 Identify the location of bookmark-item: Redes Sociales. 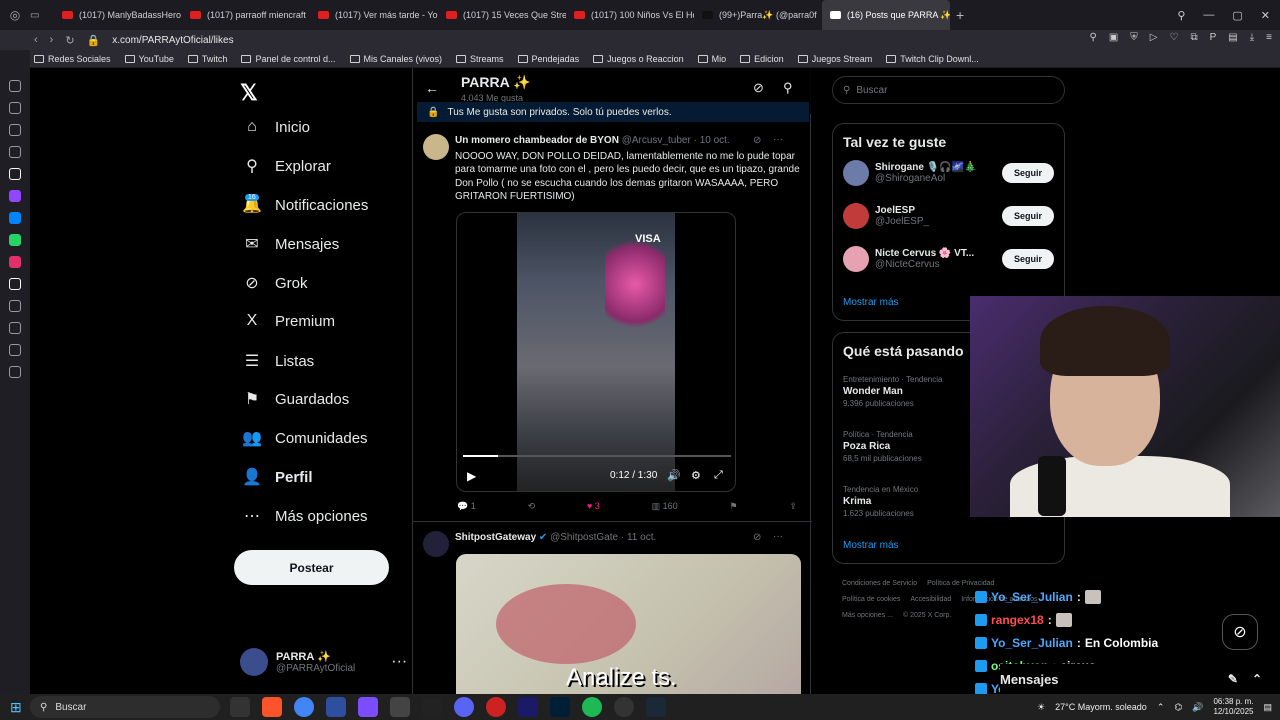
(72, 59).